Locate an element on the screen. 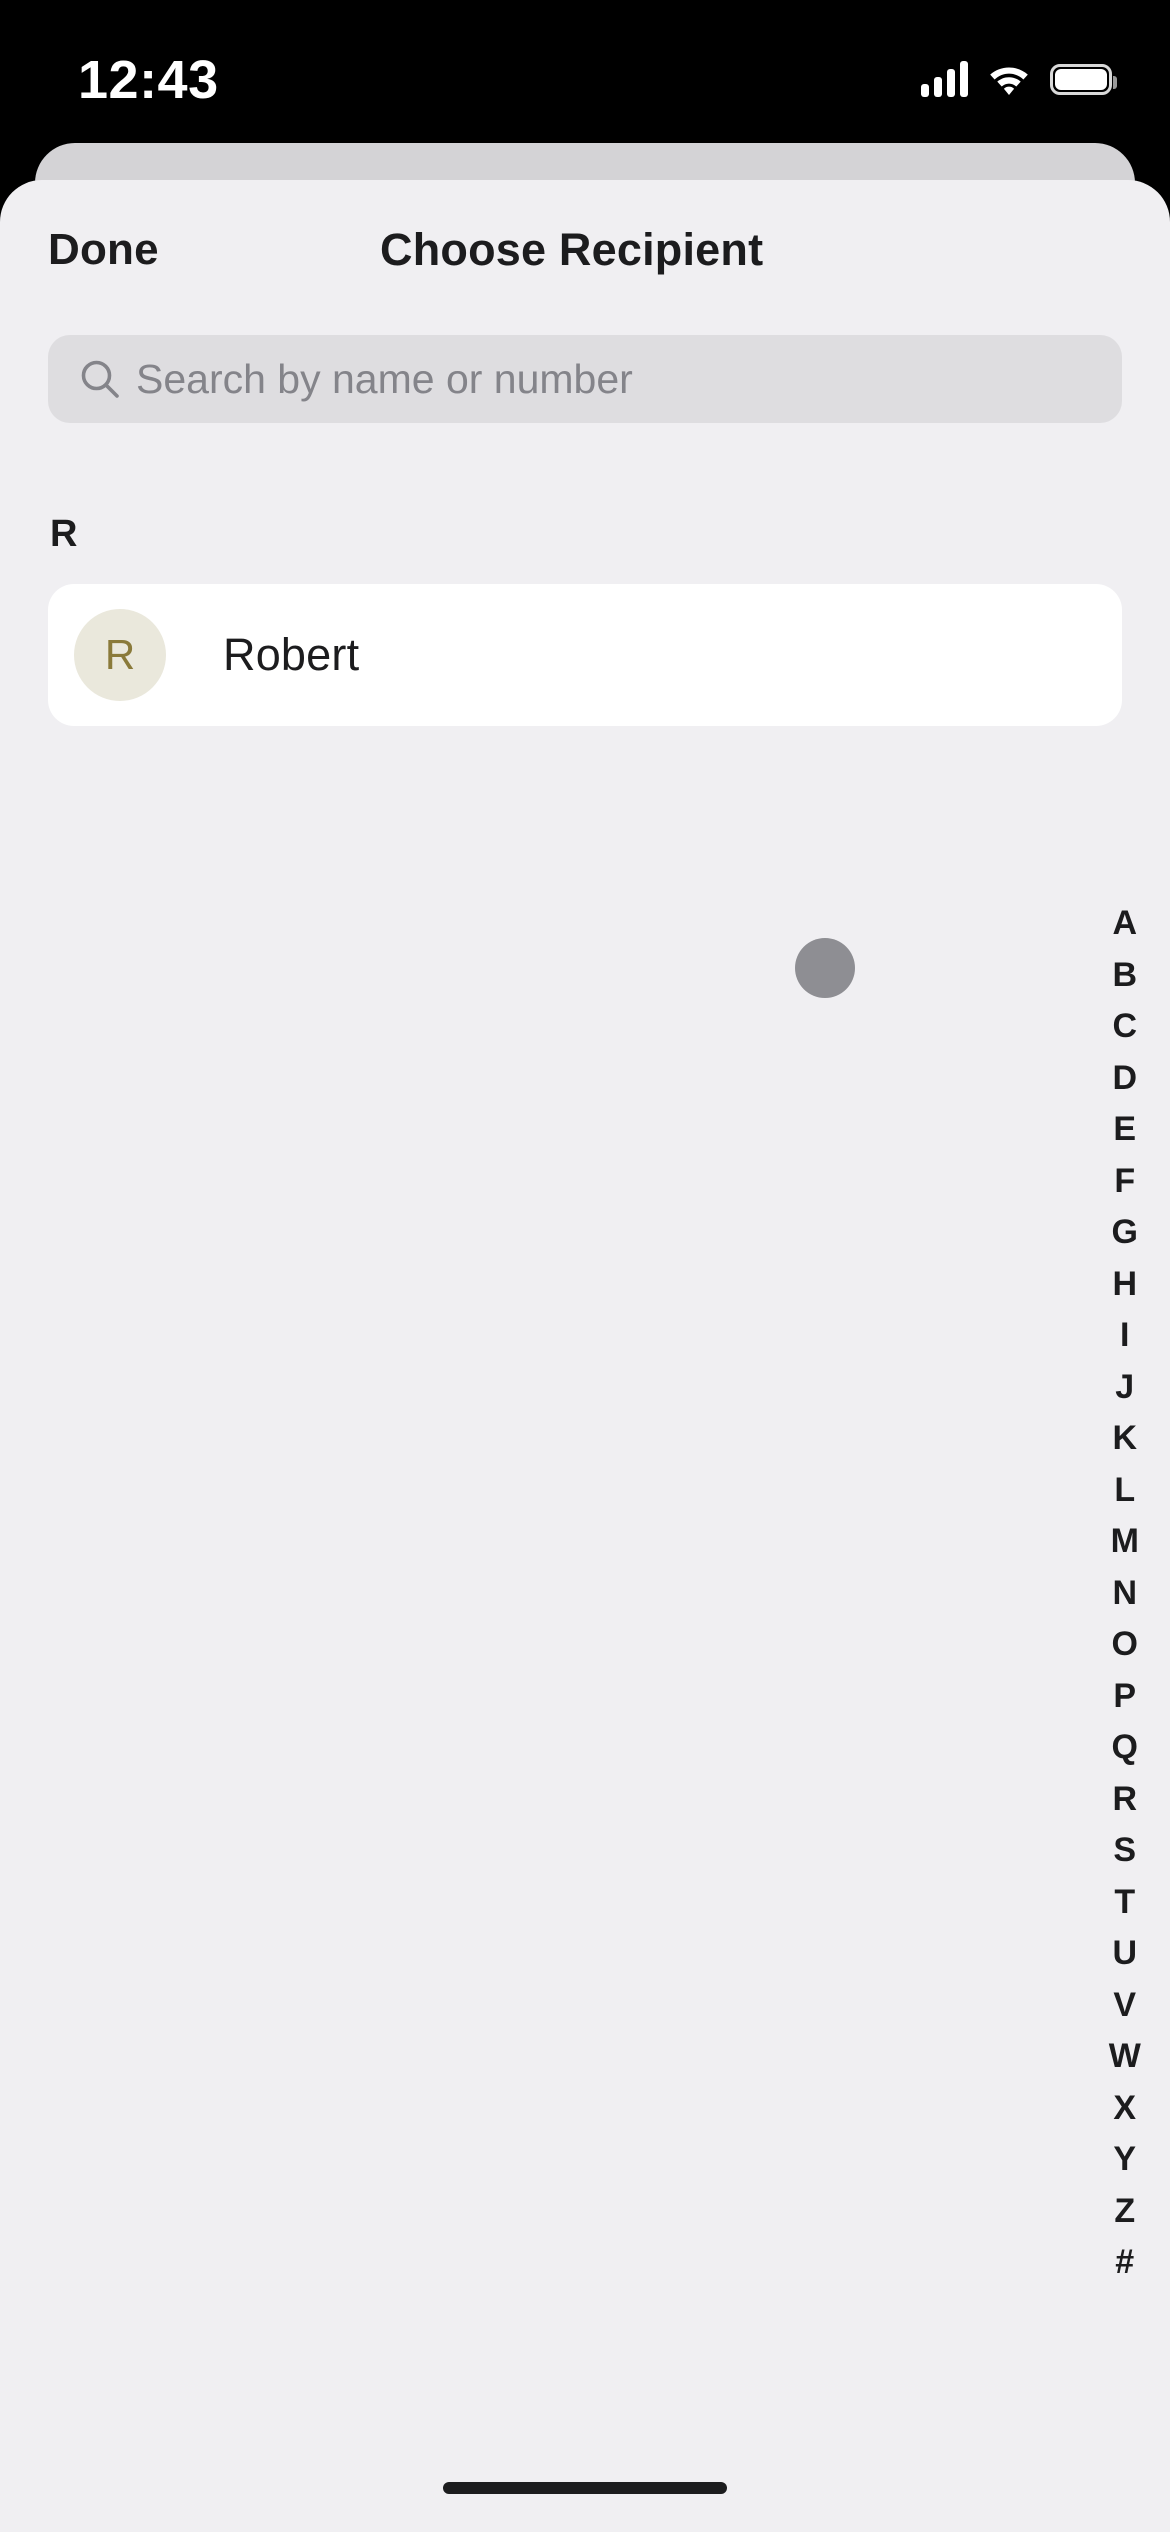 The height and width of the screenshot is (2532, 1170). status-bar: 12:43 is located at coordinates (585, 75).